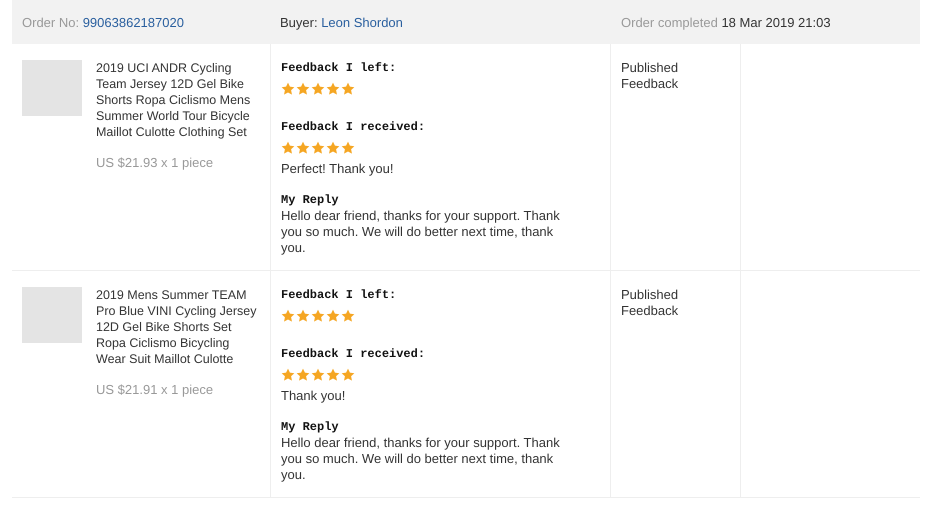 The height and width of the screenshot is (505, 936). I want to click on buyer-label: Buyer:, so click(299, 22).